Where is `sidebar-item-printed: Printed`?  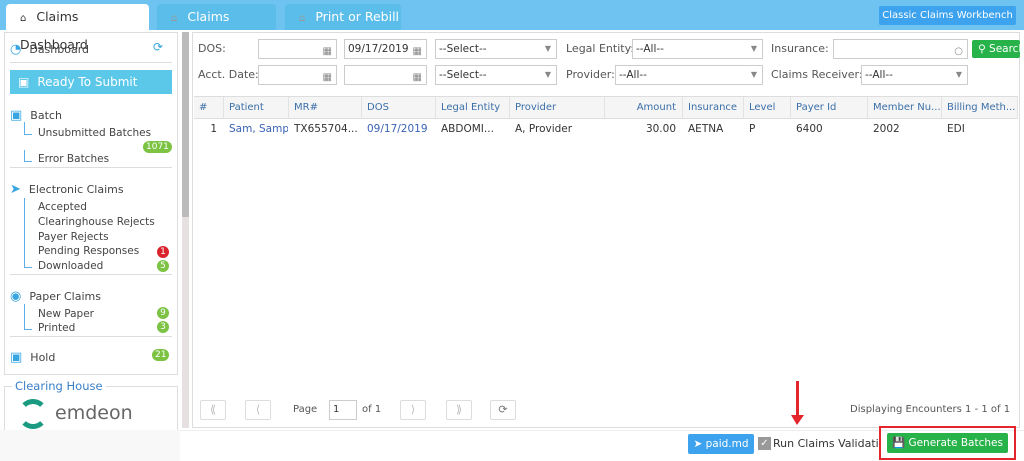 sidebar-item-printed: Printed is located at coordinates (56, 328).